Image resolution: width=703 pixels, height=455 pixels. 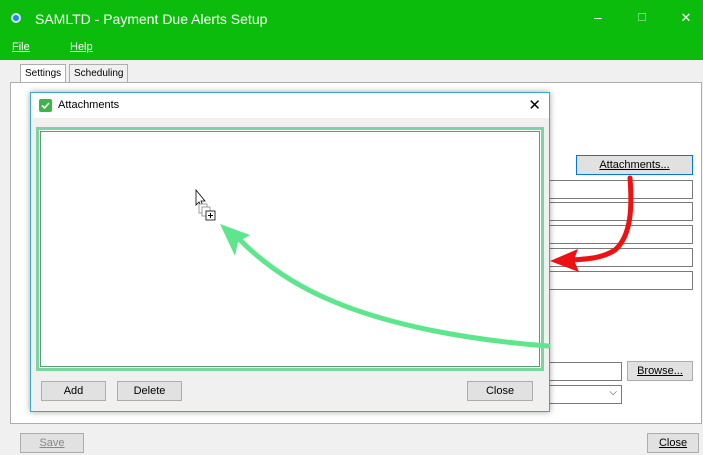 What do you see at coordinates (598, 18) in the screenshot?
I see `minimize-button: –` at bounding box center [598, 18].